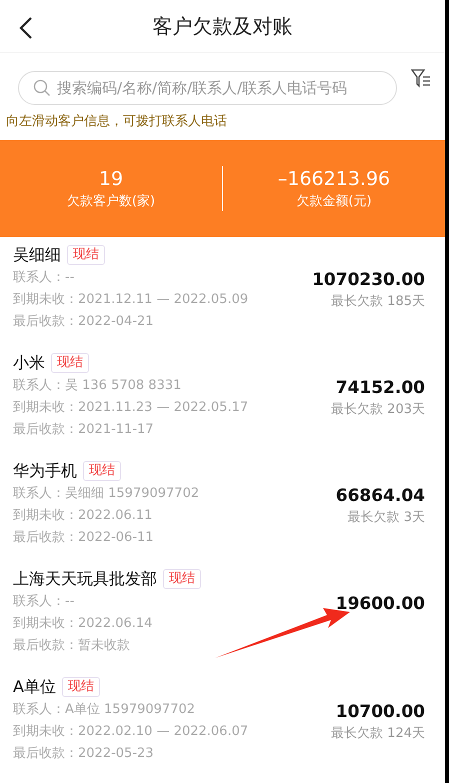 Image resolution: width=449 pixels, height=783 pixels. I want to click on last-payment-text: 最后收款：2022-05-23, so click(84, 754).